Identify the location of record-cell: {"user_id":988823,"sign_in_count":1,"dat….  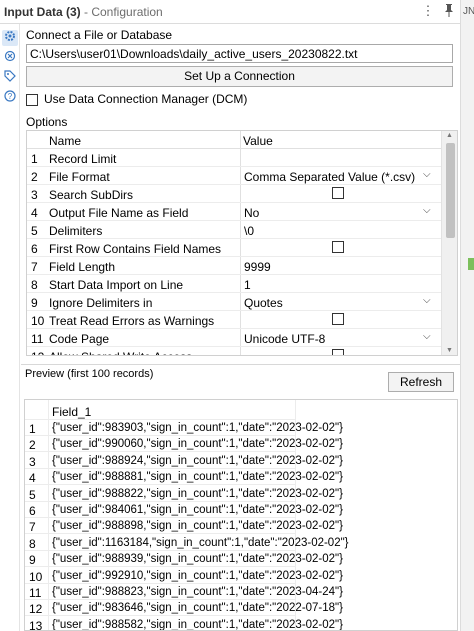
(197, 592).